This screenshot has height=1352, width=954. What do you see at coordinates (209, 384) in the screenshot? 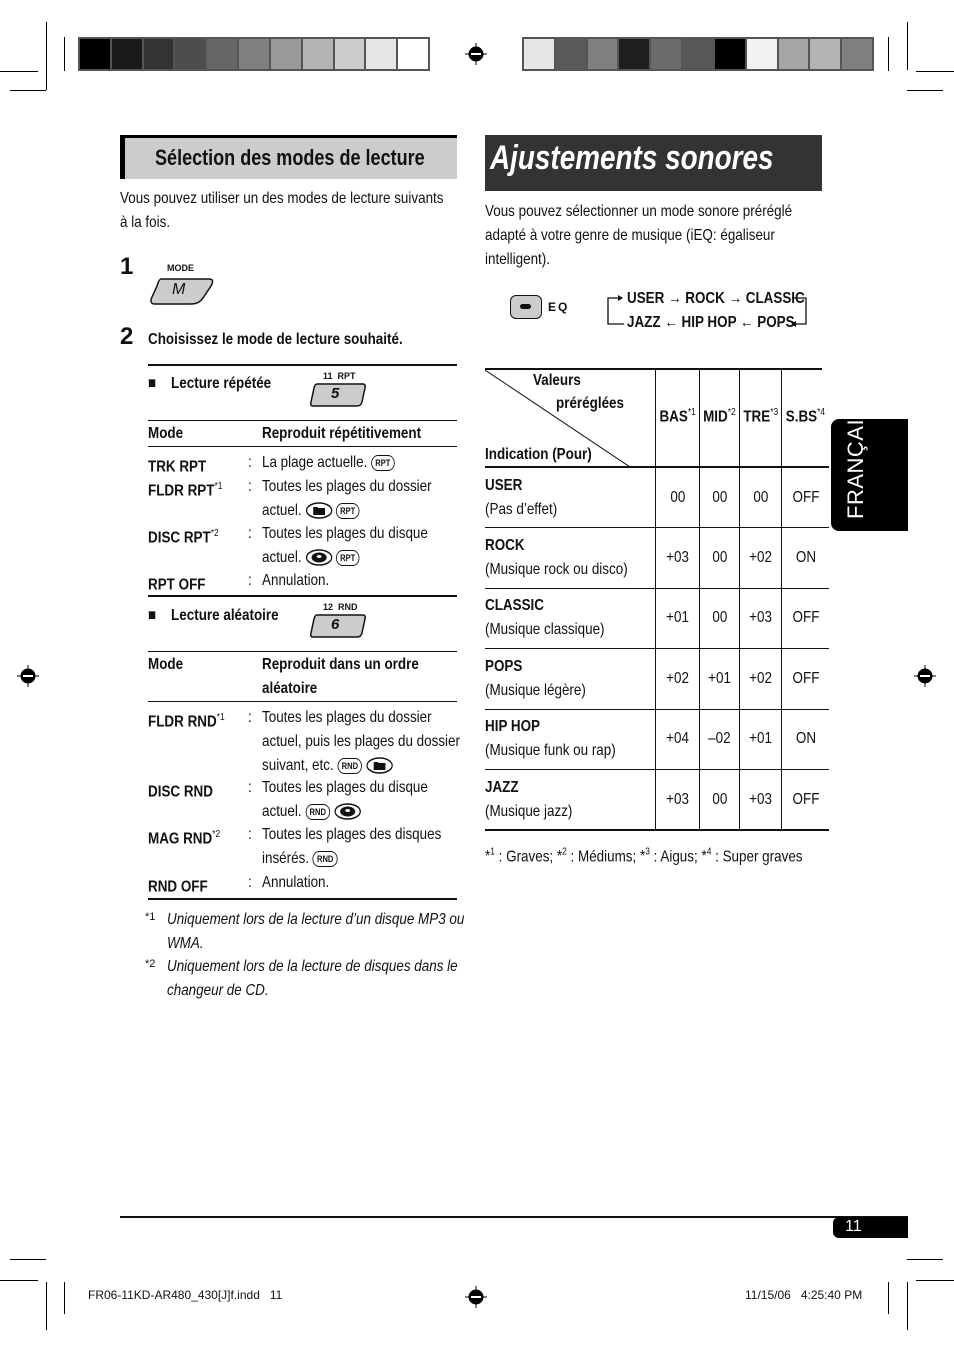
I see `repeat-section-title: ■ Lecture répétée` at bounding box center [209, 384].